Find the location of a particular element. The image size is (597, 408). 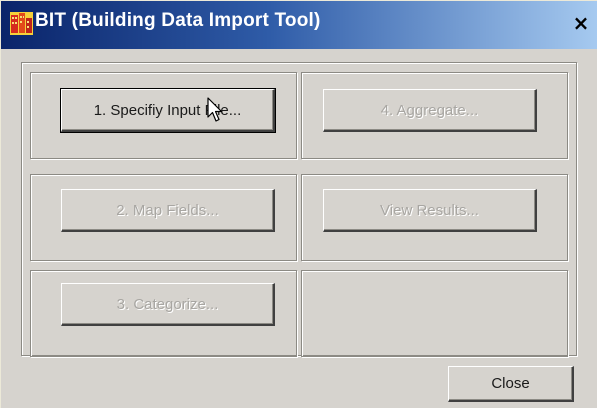

window-title: BIT (Building Data Import Tool) is located at coordinates (178, 20).